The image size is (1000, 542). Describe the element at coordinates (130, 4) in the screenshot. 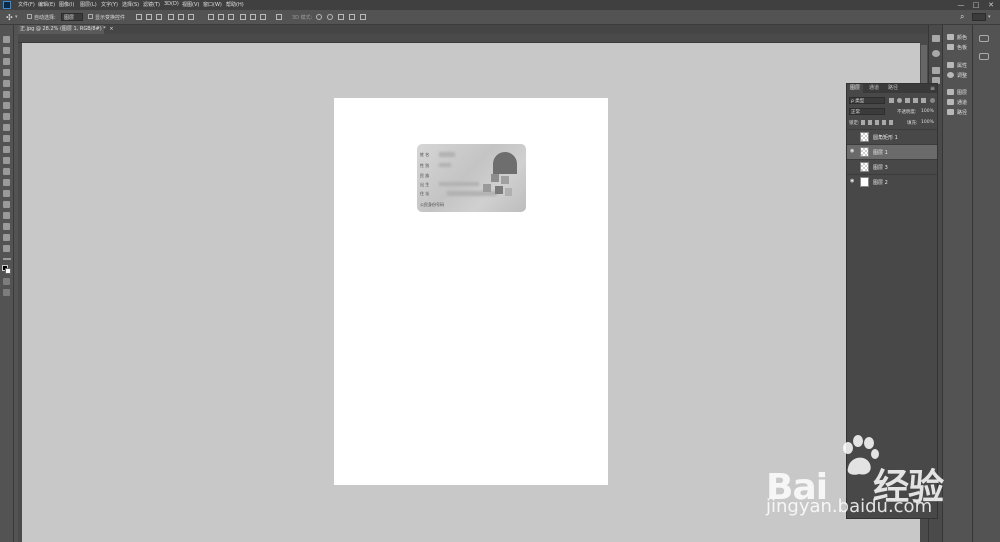

I see `menu-select: 选择(S)` at that location.